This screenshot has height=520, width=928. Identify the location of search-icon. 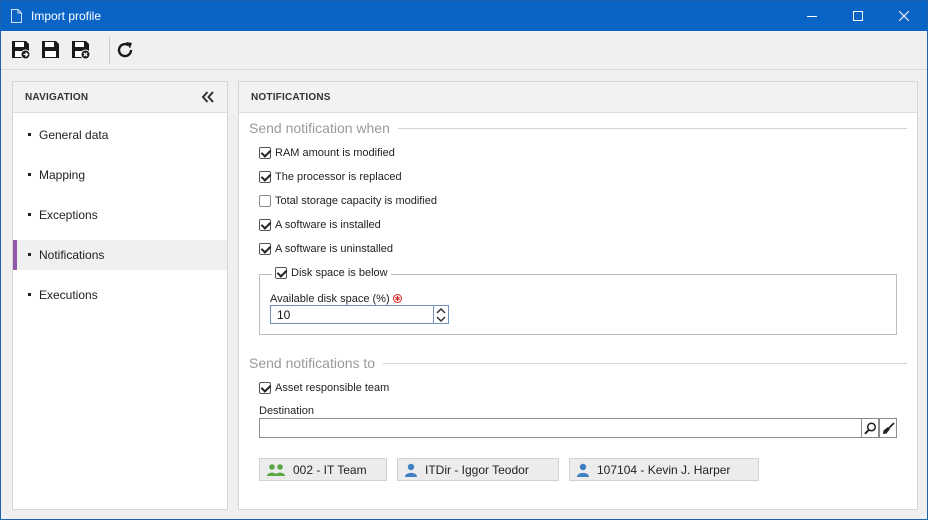
(869, 427).